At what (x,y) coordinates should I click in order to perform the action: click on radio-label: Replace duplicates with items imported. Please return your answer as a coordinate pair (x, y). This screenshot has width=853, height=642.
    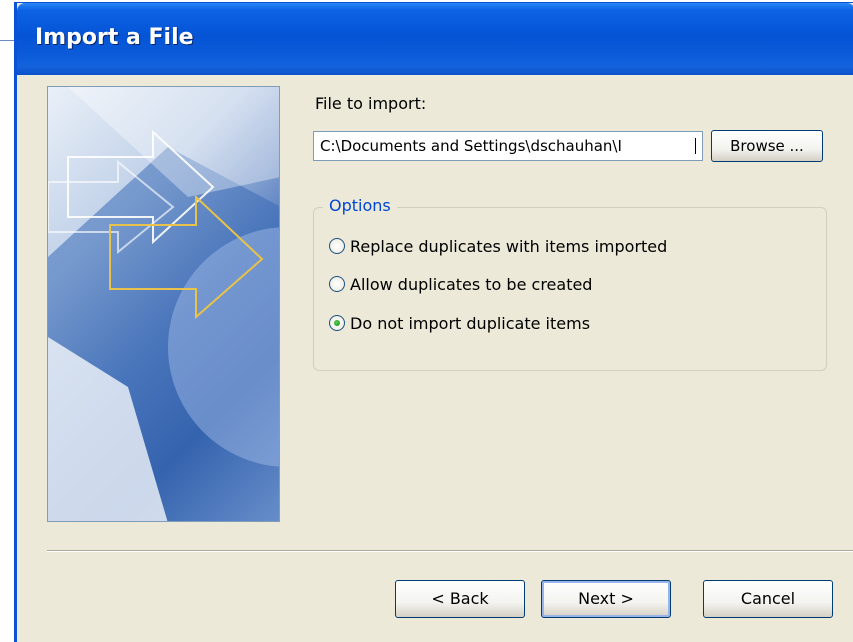
    Looking at the image, I should click on (509, 246).